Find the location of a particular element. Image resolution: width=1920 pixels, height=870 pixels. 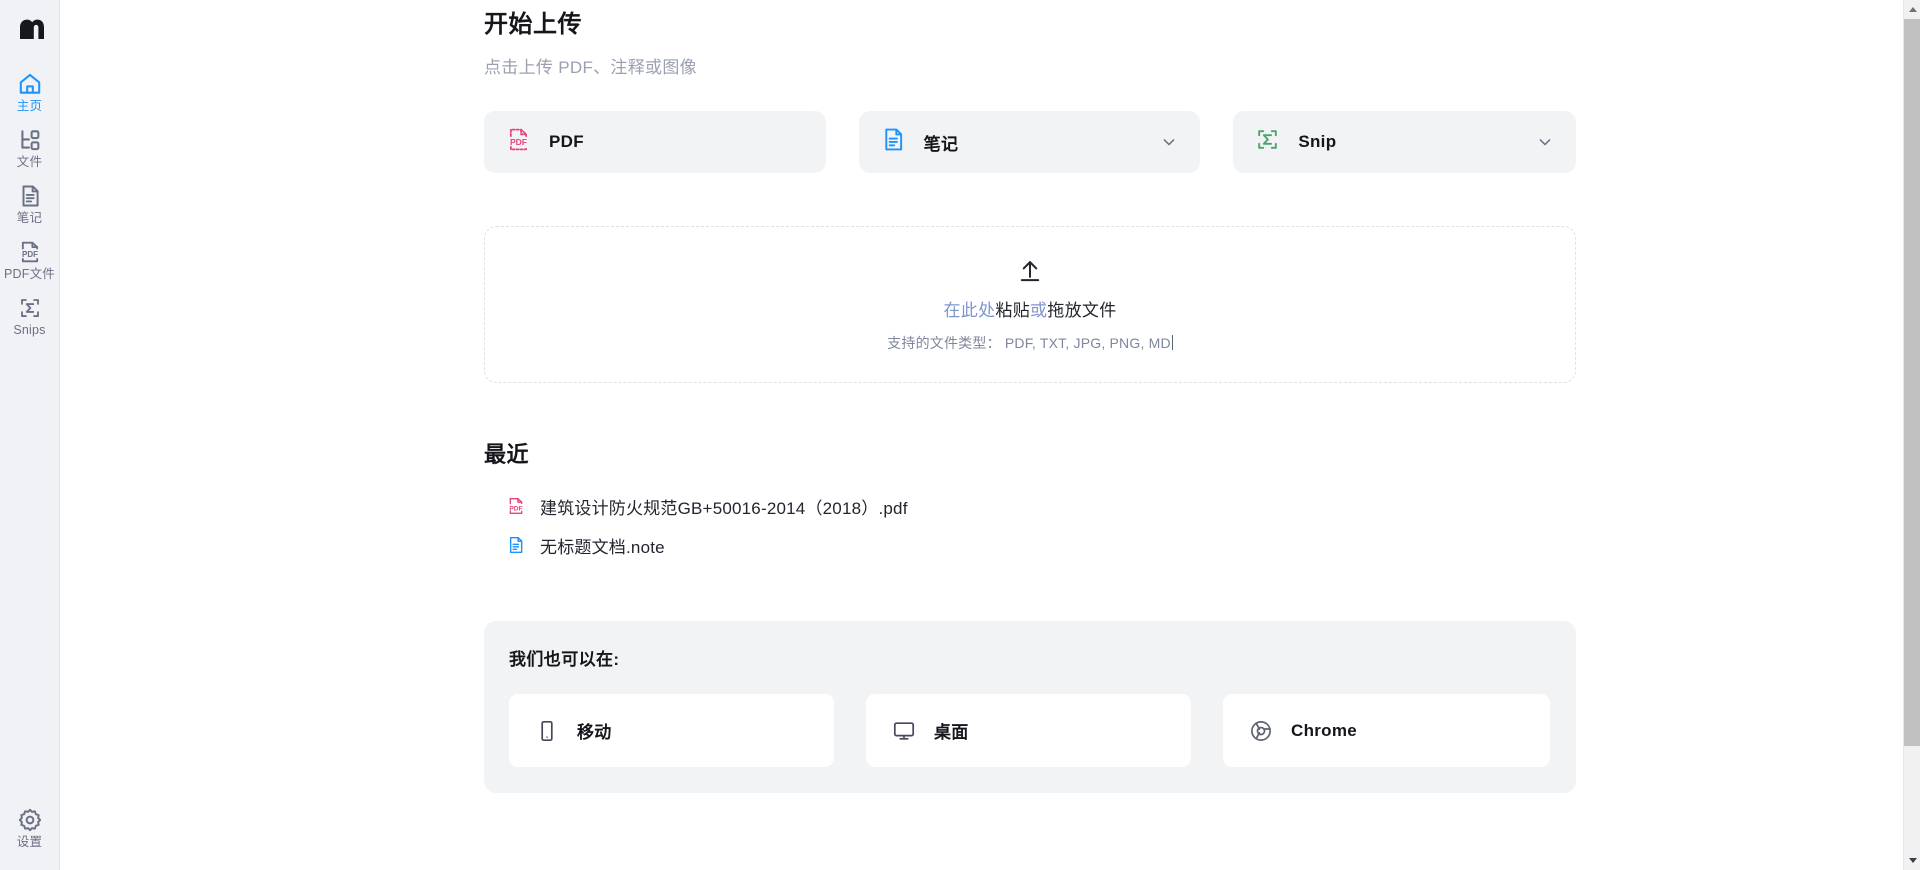

platform-card-desktop: 桌面 is located at coordinates (1028, 730).